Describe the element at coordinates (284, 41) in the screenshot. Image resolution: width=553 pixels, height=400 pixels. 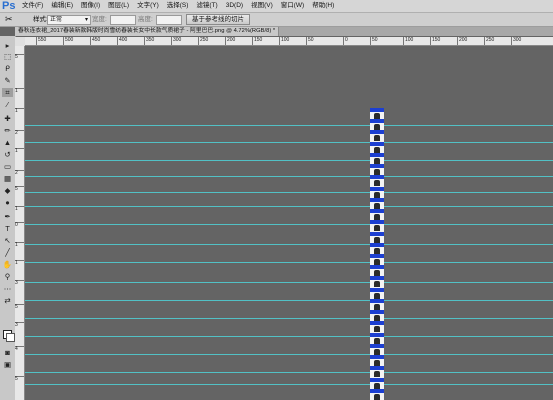
I see `ruler-label: 100` at that location.